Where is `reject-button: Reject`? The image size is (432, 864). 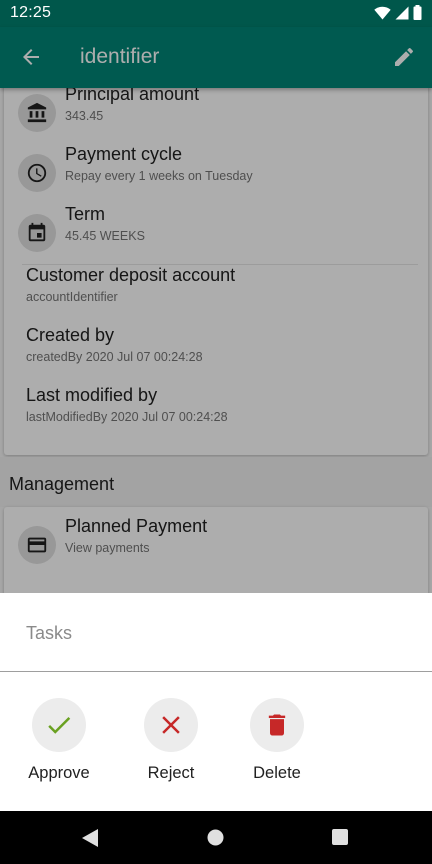 reject-button: Reject is located at coordinates (171, 743).